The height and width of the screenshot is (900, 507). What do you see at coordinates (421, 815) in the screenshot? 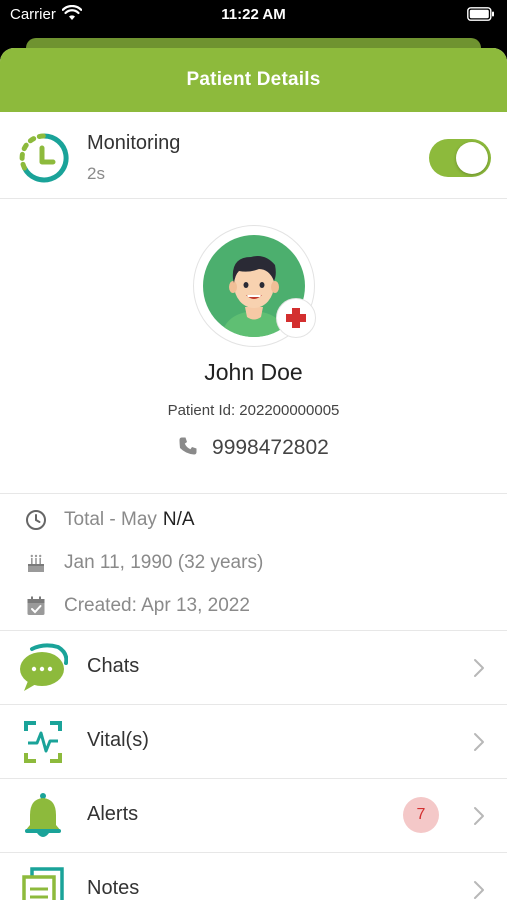
I see `alerts-count-badge: 7` at bounding box center [421, 815].